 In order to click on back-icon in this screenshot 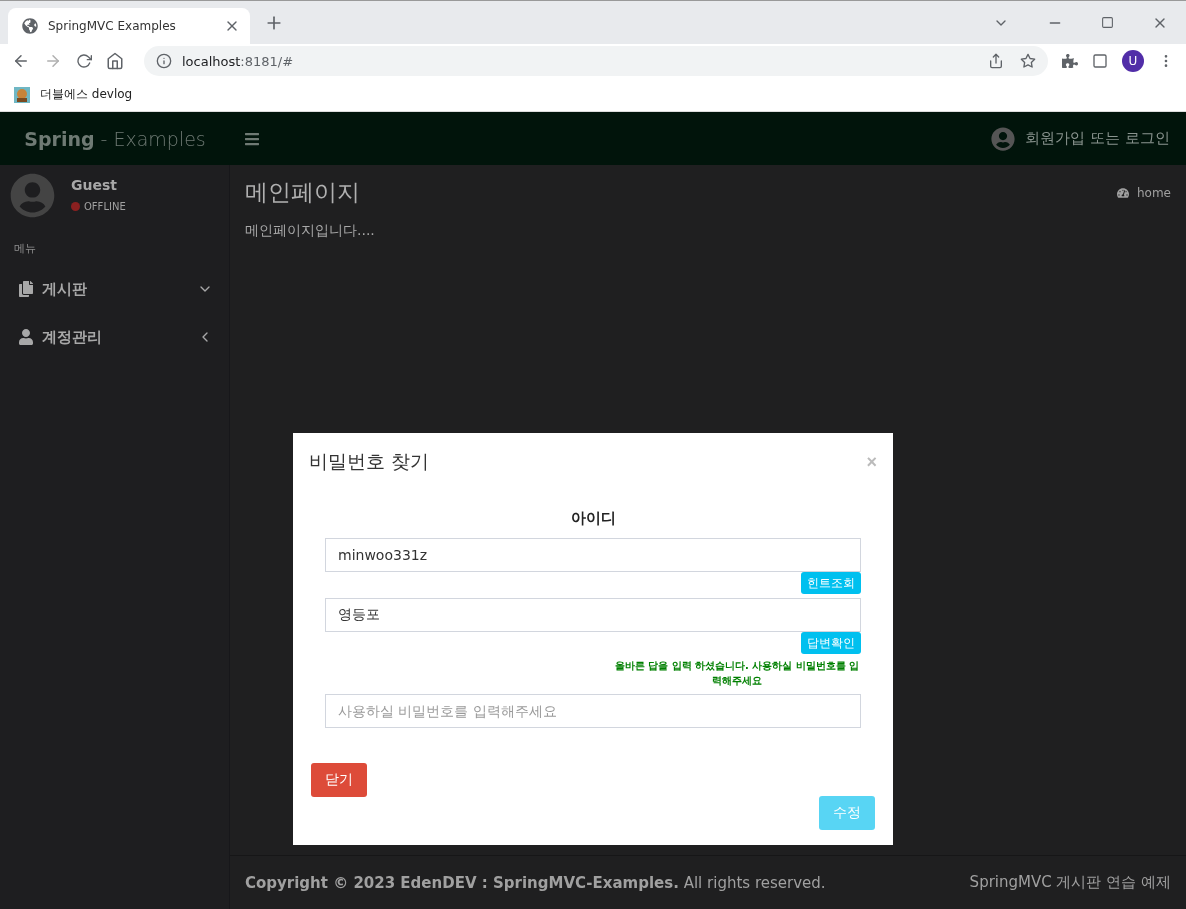, I will do `click(21, 61)`.